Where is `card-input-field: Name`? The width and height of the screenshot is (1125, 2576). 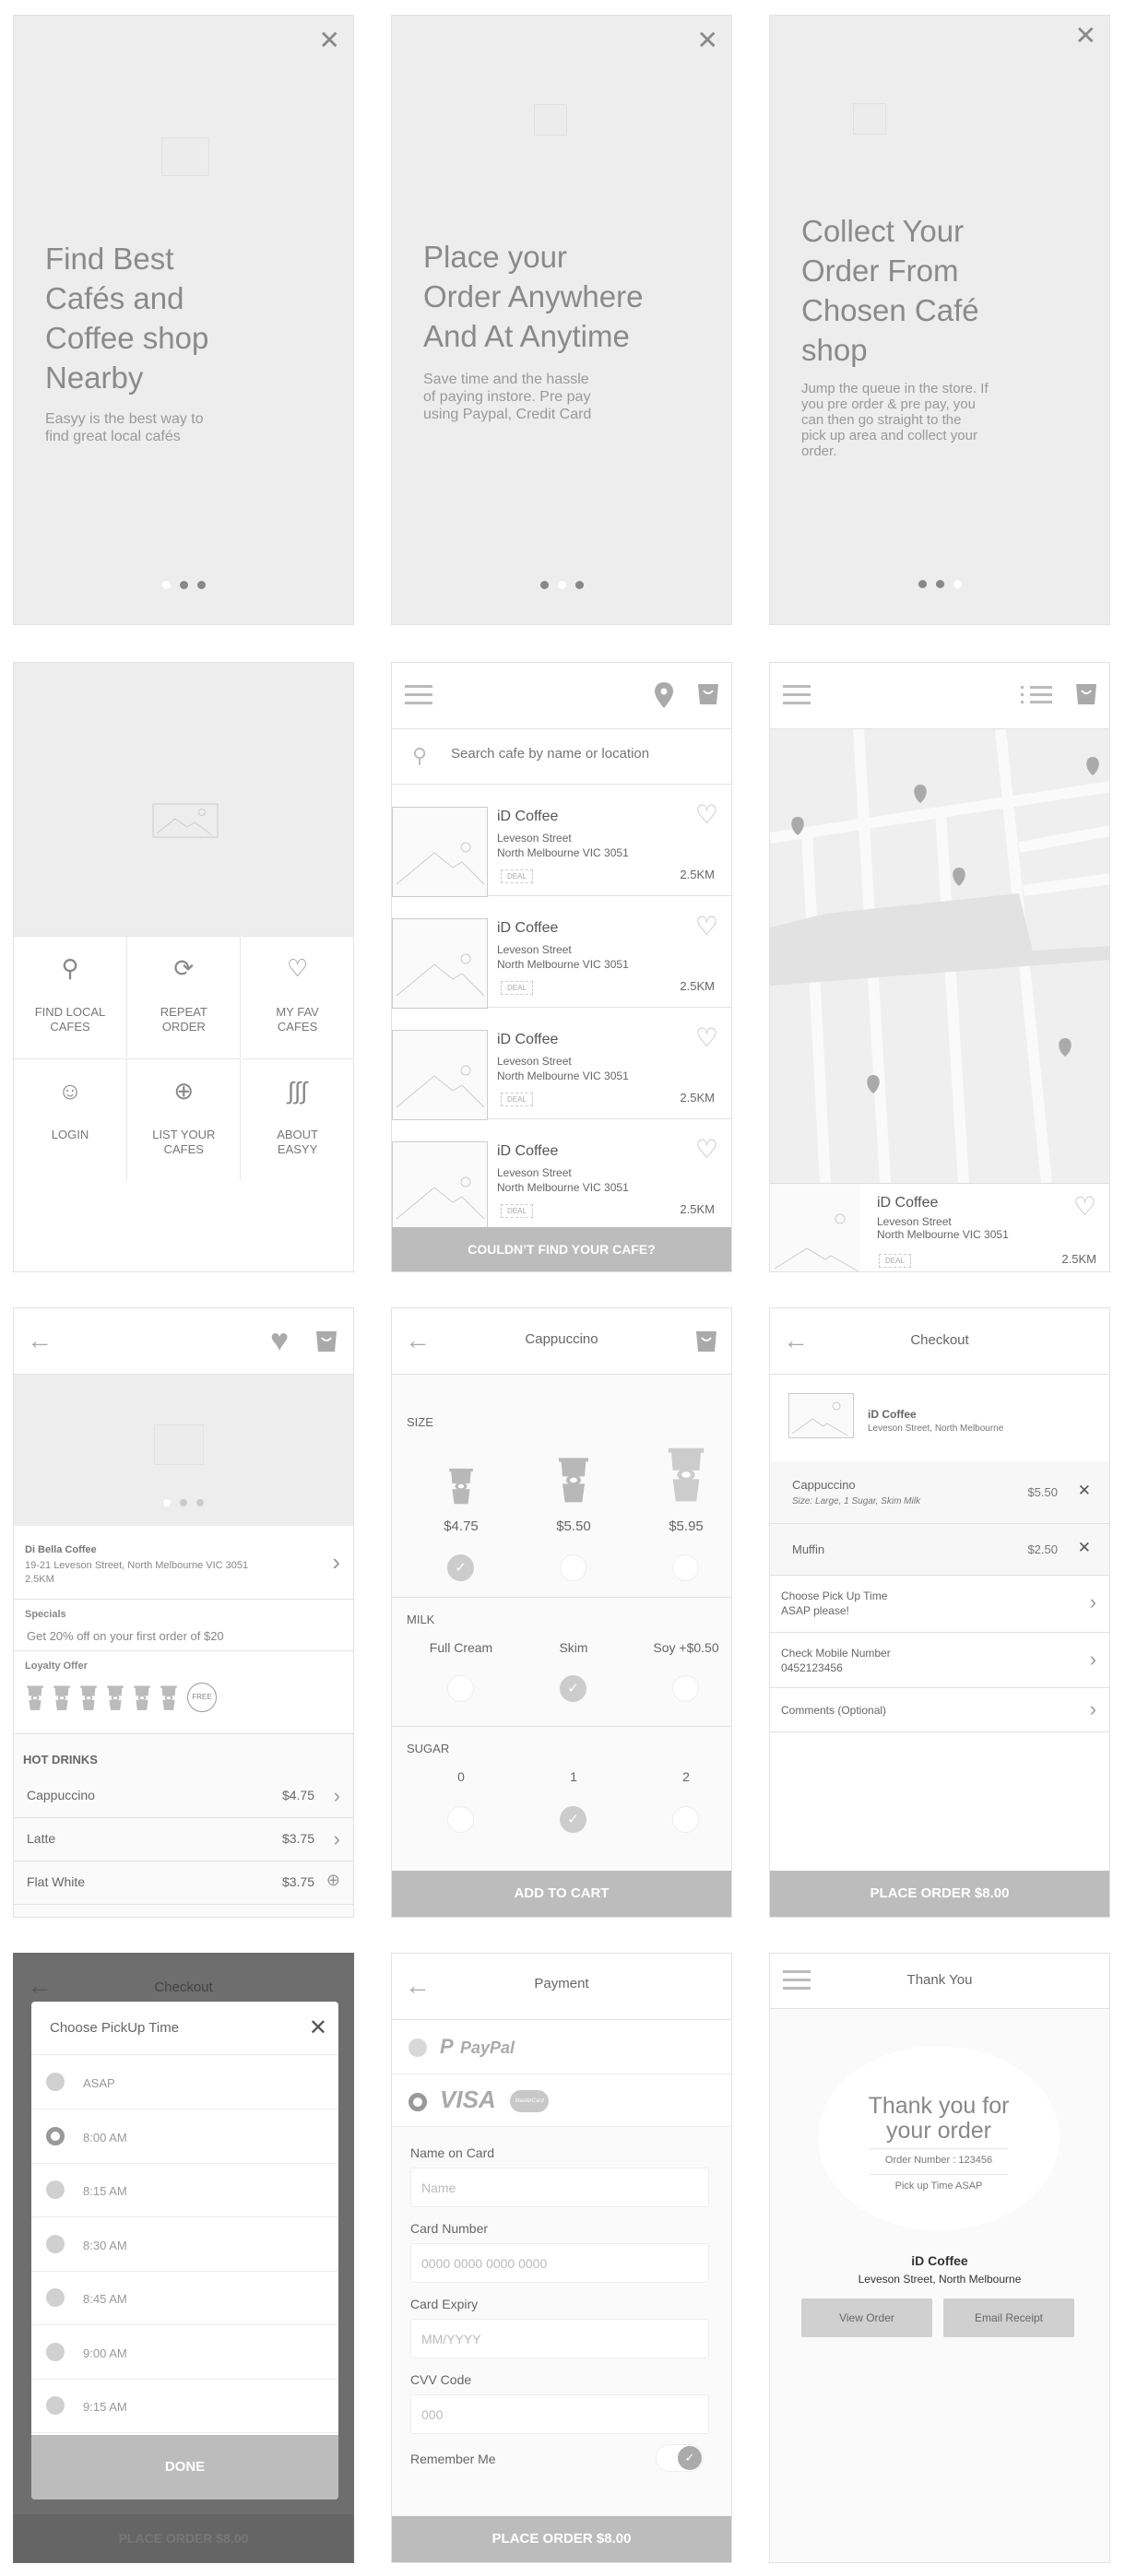
card-input-field: Name is located at coordinates (559, 2187).